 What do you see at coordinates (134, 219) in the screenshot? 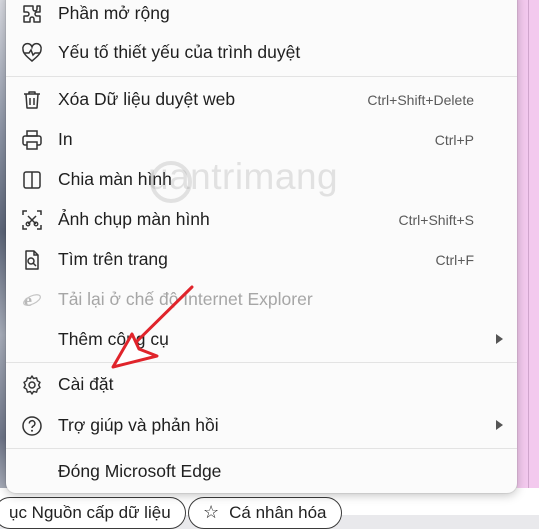
I see `menu-item-label: Ảnh chụp màn hình` at bounding box center [134, 219].